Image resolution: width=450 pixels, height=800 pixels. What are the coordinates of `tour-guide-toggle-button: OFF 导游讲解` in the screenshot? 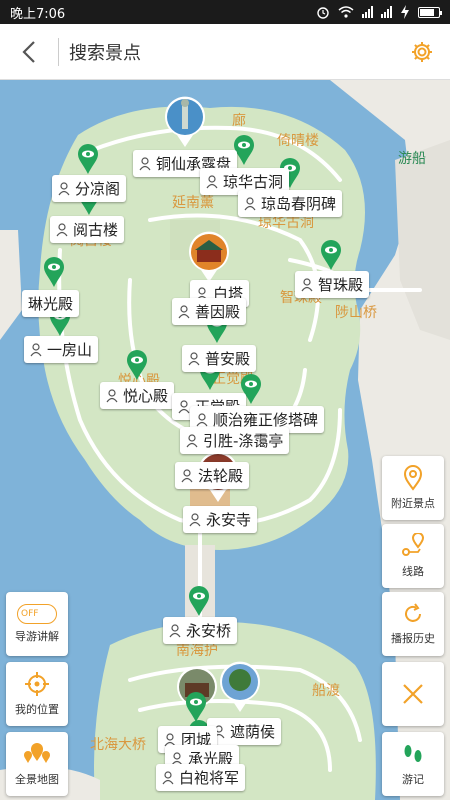 It's located at (37, 624).